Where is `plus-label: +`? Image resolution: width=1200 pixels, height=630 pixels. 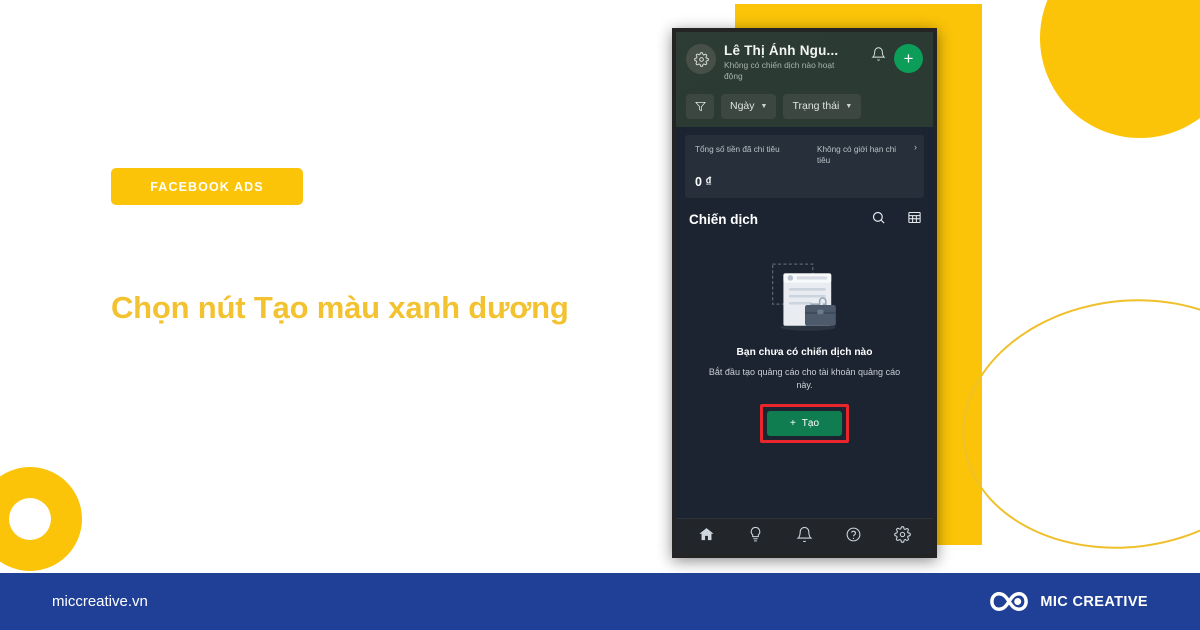
plus-label: + is located at coordinates (908, 58).